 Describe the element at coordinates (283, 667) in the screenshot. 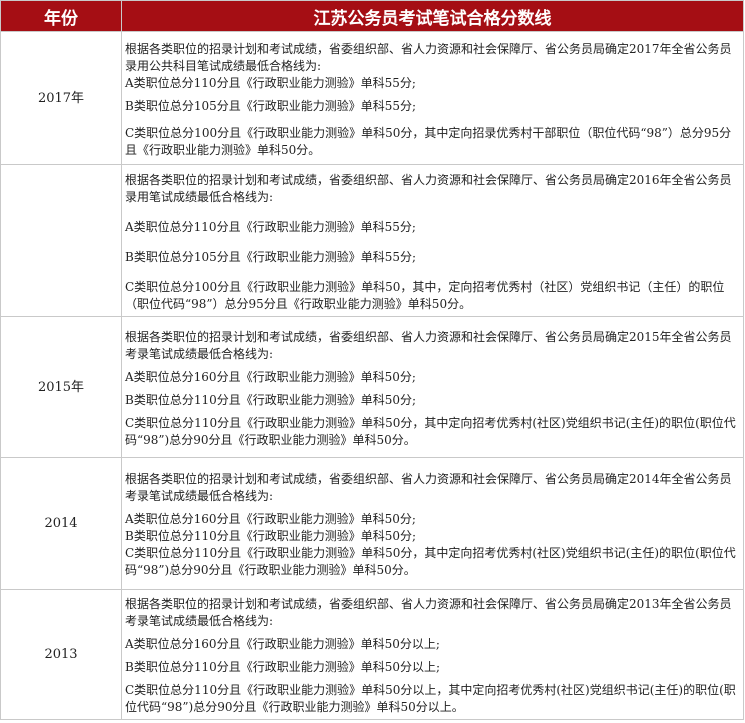

I see `category-b-text: B类职位总分110分且《行政职业能力测验》单科50分以上;` at that location.